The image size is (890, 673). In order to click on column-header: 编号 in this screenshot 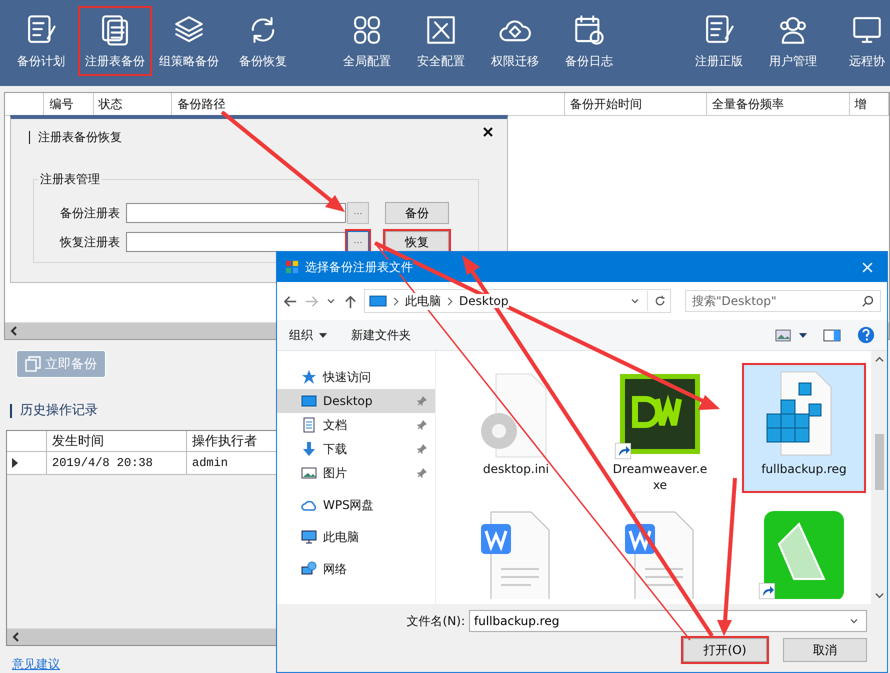, I will do `click(61, 104)`.